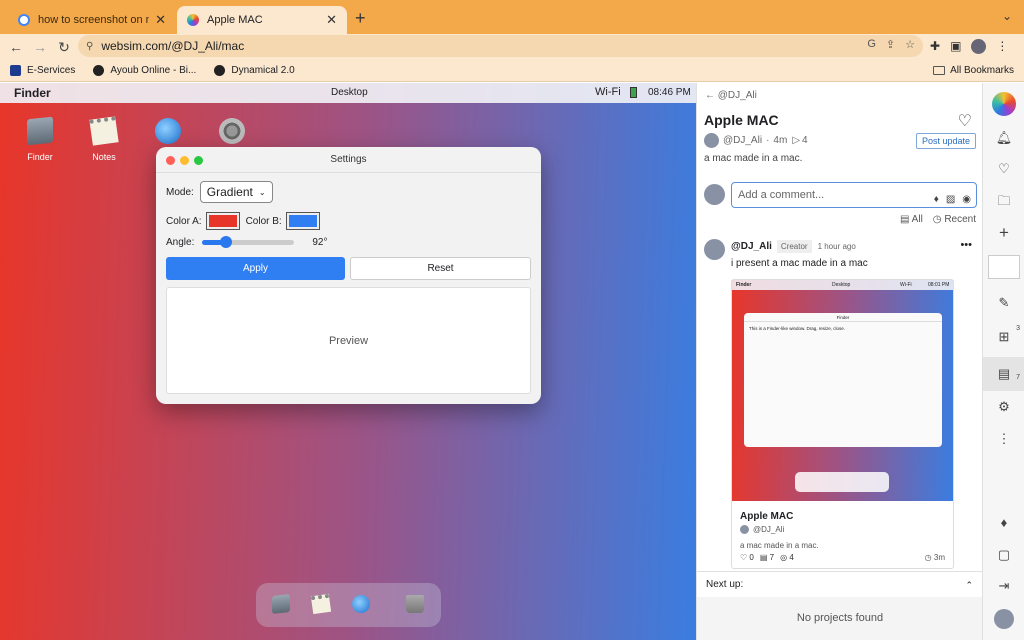 This screenshot has width=1024, height=640. I want to click on share-icon: ⇪, so click(890, 44).